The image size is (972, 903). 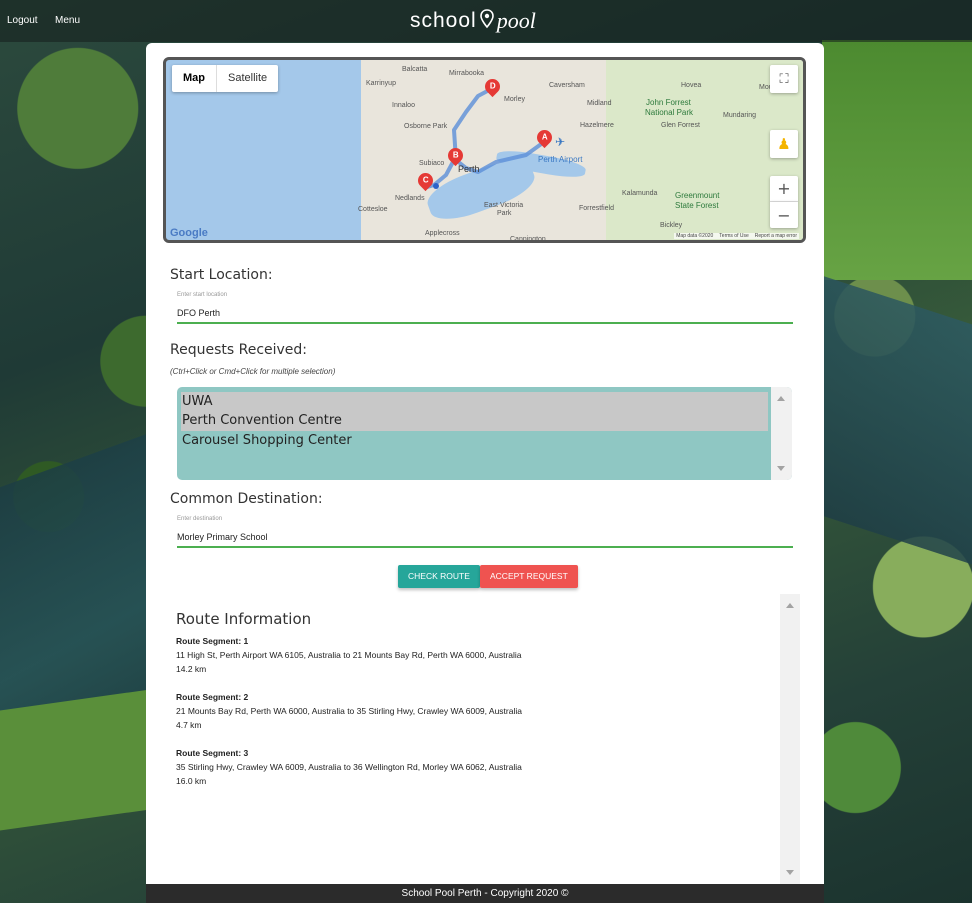 I want to click on map-place-bickley: Bickley, so click(x=671, y=225).